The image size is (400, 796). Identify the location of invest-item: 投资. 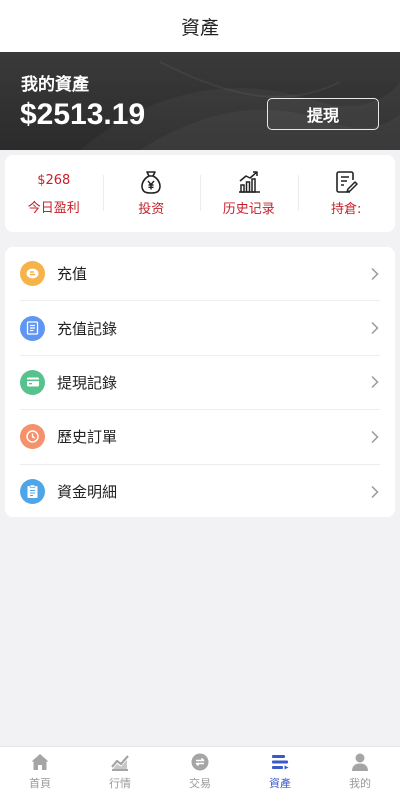
(151, 193).